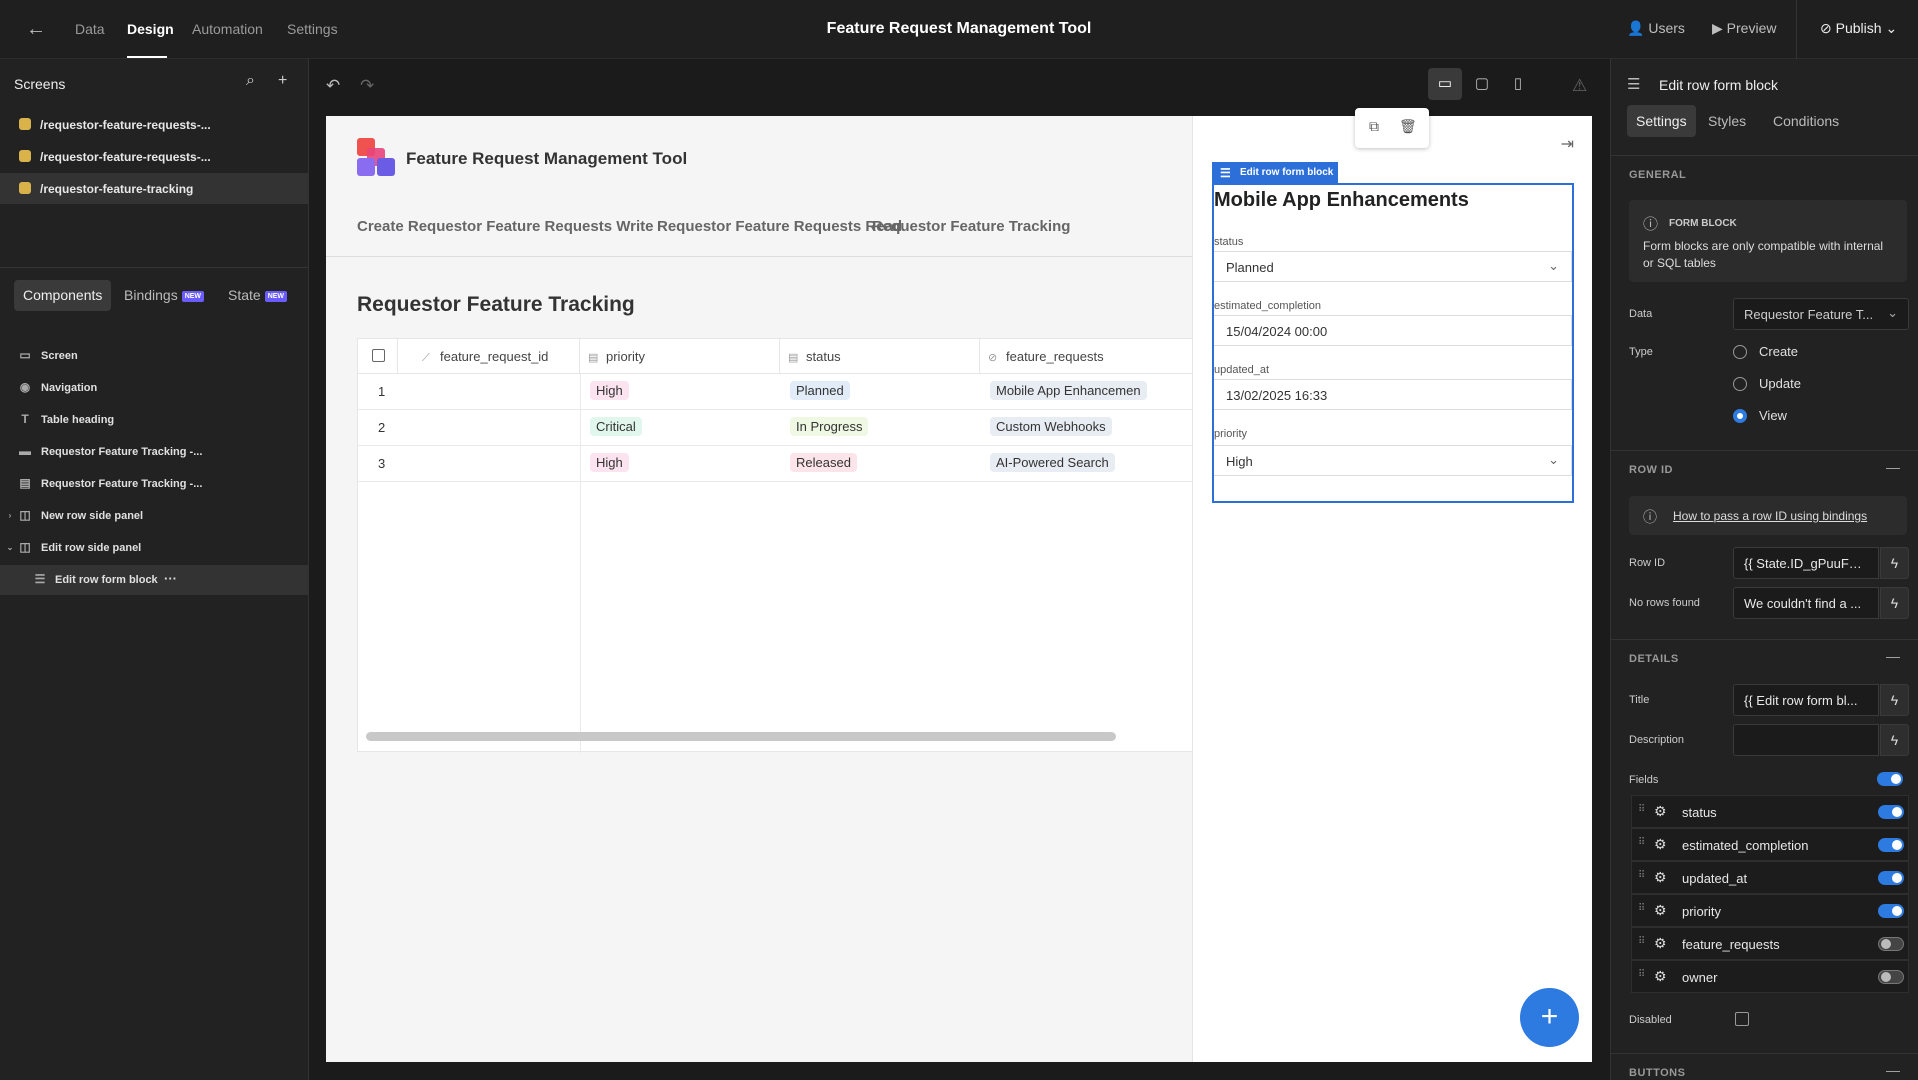 This screenshot has height=1080, width=1918. Describe the element at coordinates (1567, 144) in the screenshot. I see `collapse-panel-icon: ⇥` at that location.